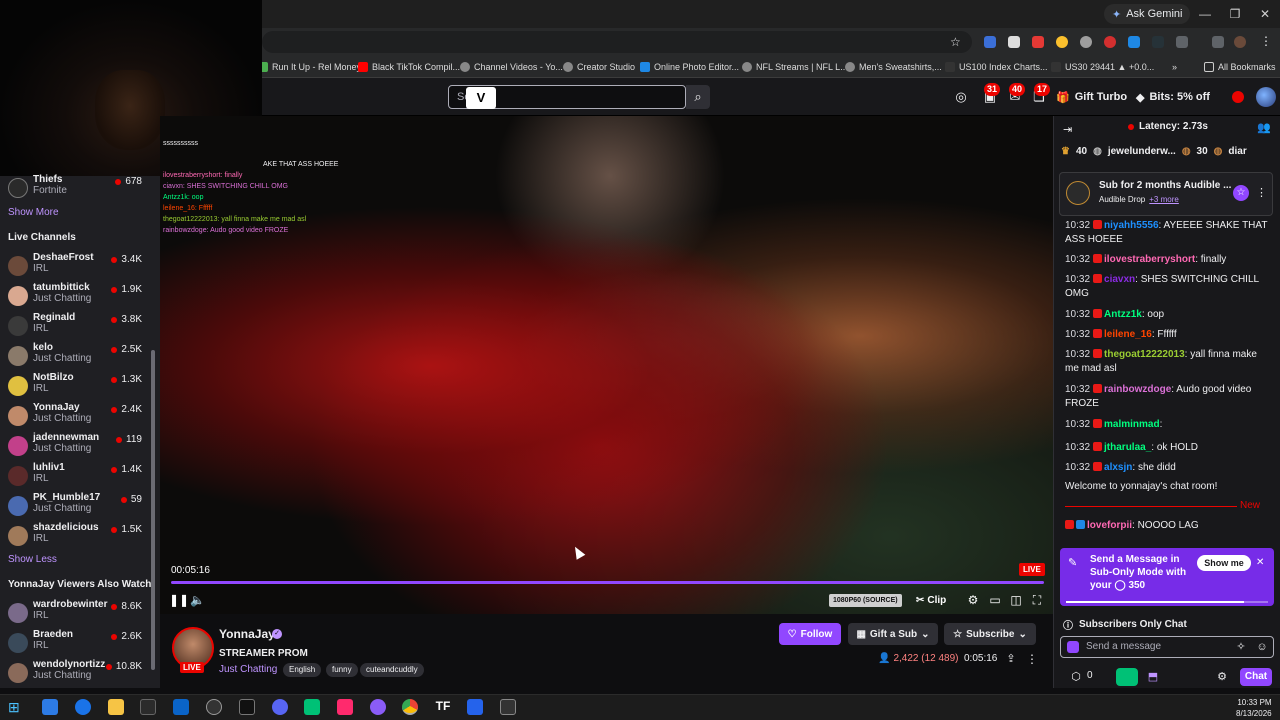 Image resolution: width=1280 pixels, height=720 pixels. What do you see at coordinates (810, 634) in the screenshot?
I see `follow-button: ♡ Follow` at bounding box center [810, 634].